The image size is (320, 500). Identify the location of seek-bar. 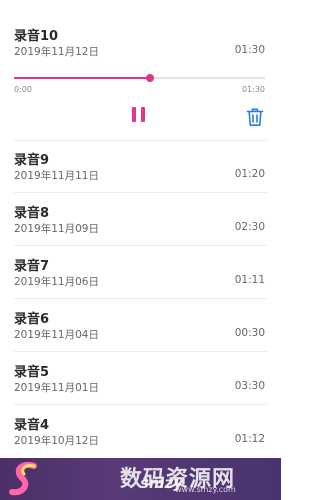
(139, 78).